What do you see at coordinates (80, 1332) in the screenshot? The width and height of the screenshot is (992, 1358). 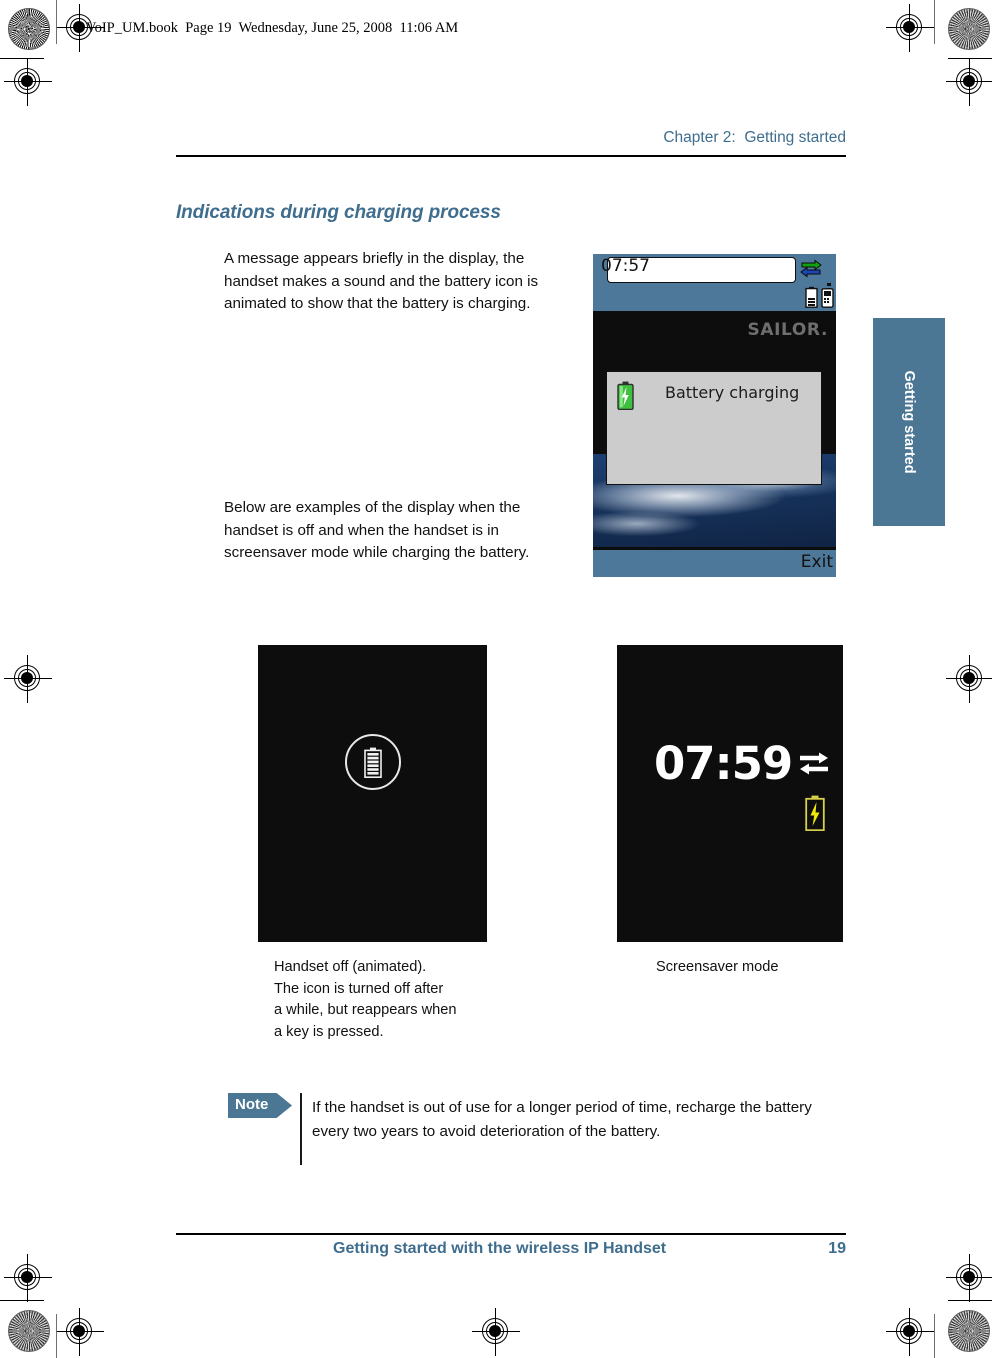 I see `registration-mark-bottom-left-inner` at bounding box center [80, 1332].